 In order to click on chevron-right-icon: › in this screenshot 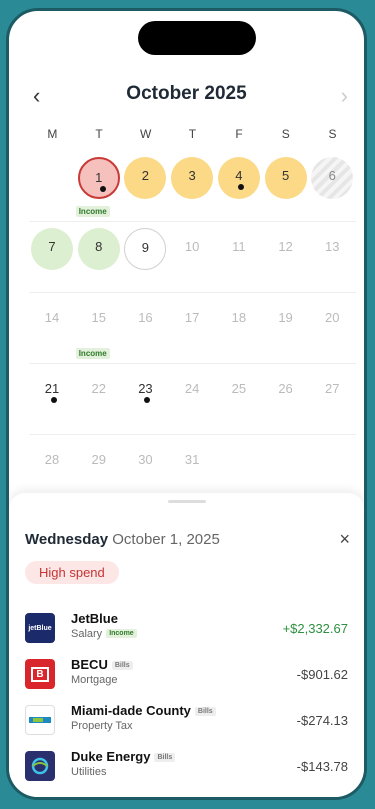, I will do `click(344, 96)`.